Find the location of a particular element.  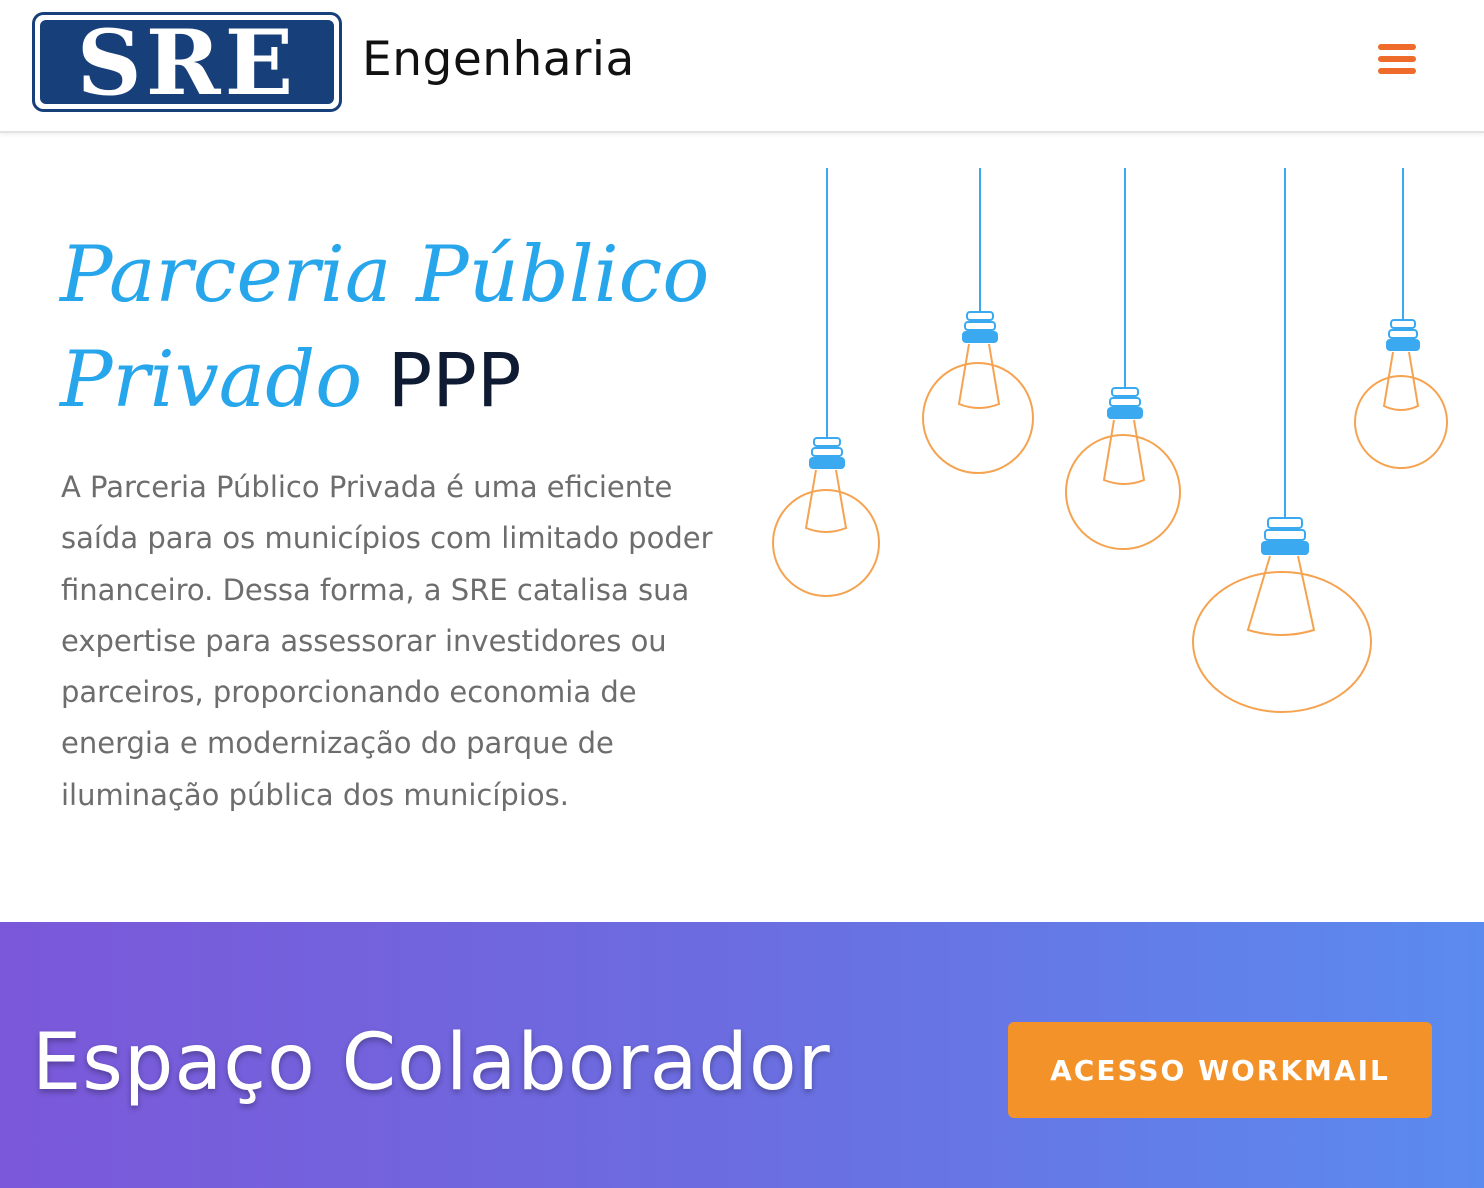

brand-name: Engenharia is located at coordinates (498, 59).